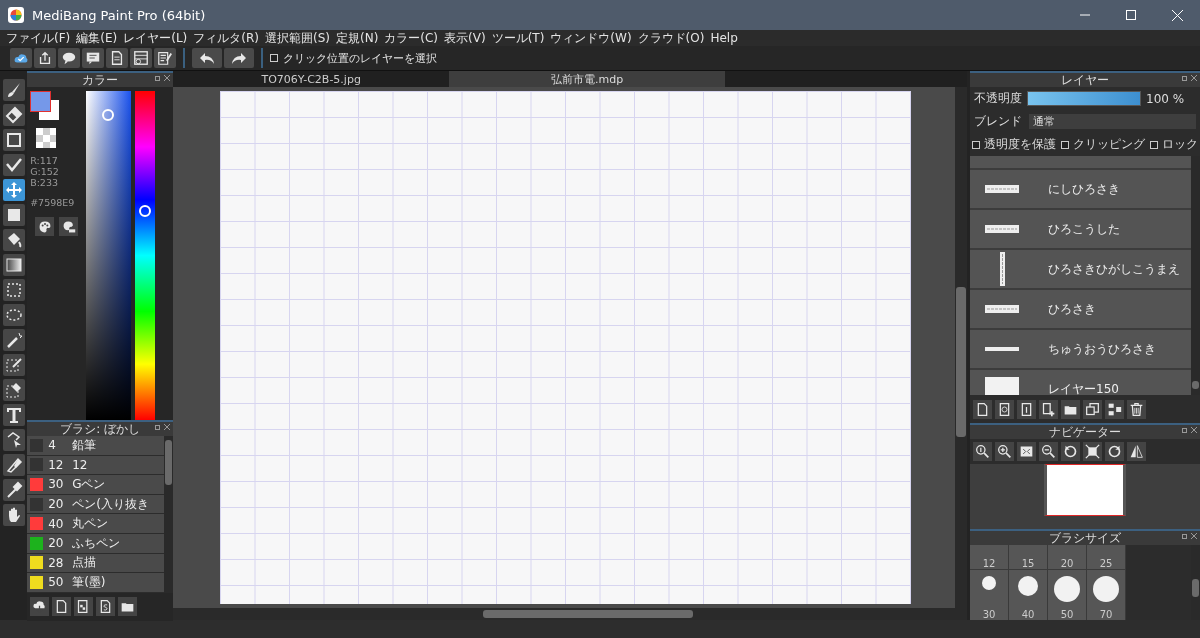 Image resolution: width=1200 pixels, height=638 pixels. Describe the element at coordinates (1114, 409) in the screenshot. I see `merge-layer-button` at that location.